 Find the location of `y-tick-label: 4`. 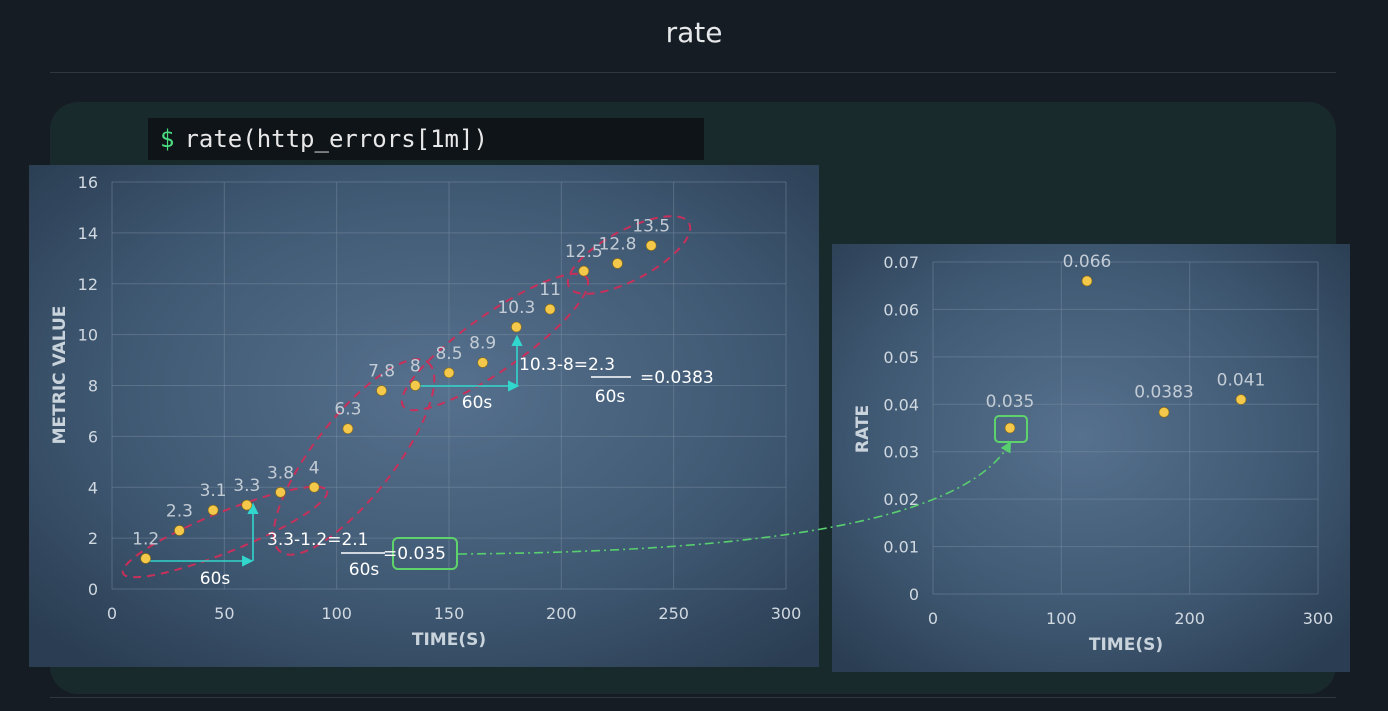

y-tick-label: 4 is located at coordinates (93, 487).